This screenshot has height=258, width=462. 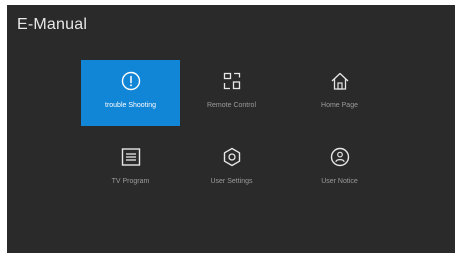 What do you see at coordinates (231, 93) in the screenshot?
I see `menu-item-remote-control: Remote Control` at bounding box center [231, 93].